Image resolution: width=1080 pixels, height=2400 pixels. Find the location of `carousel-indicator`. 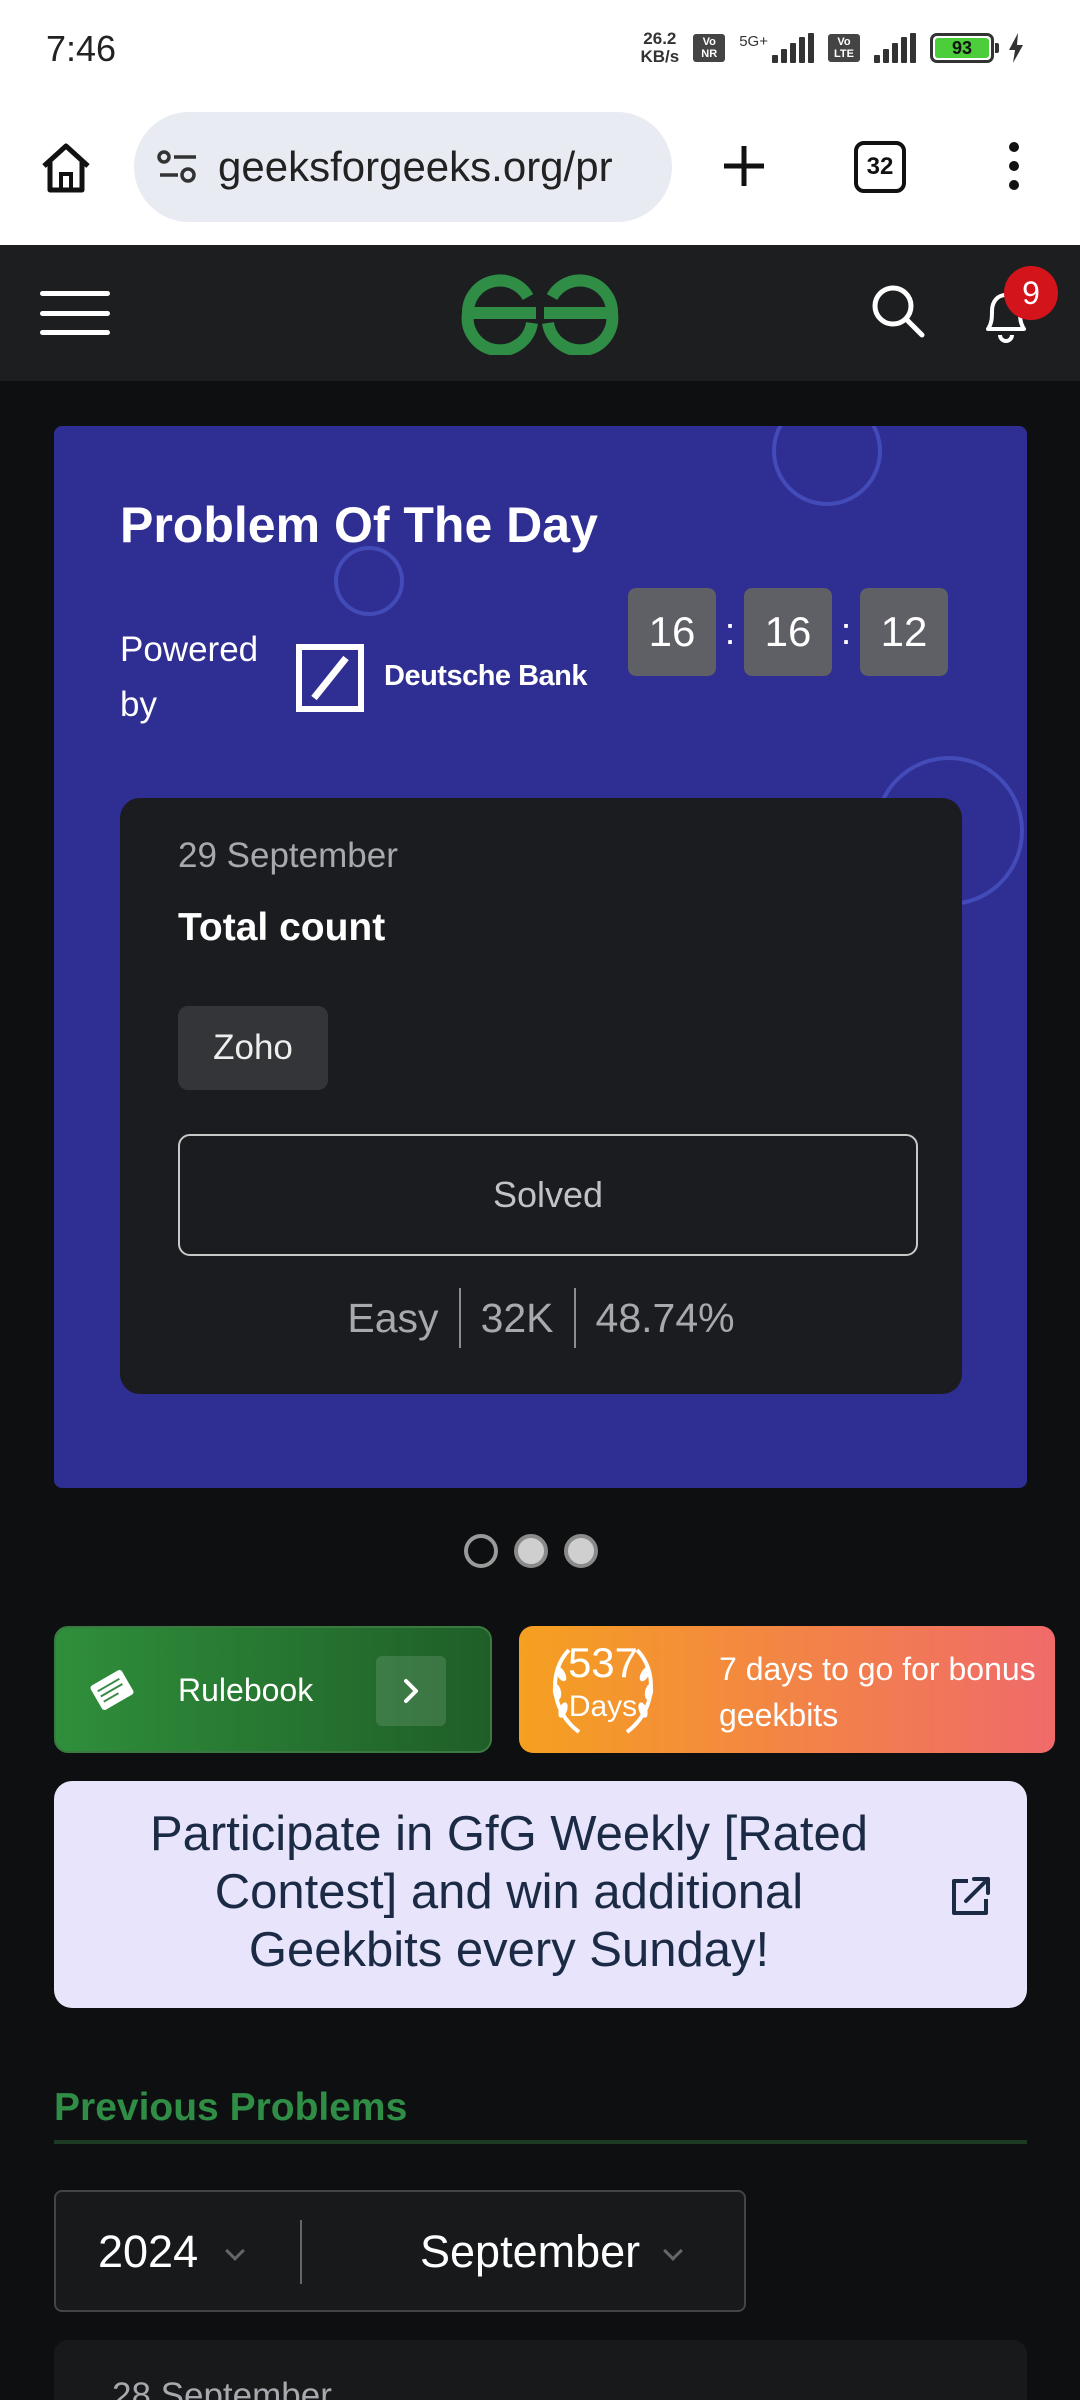

carousel-indicator is located at coordinates (531, 1551).